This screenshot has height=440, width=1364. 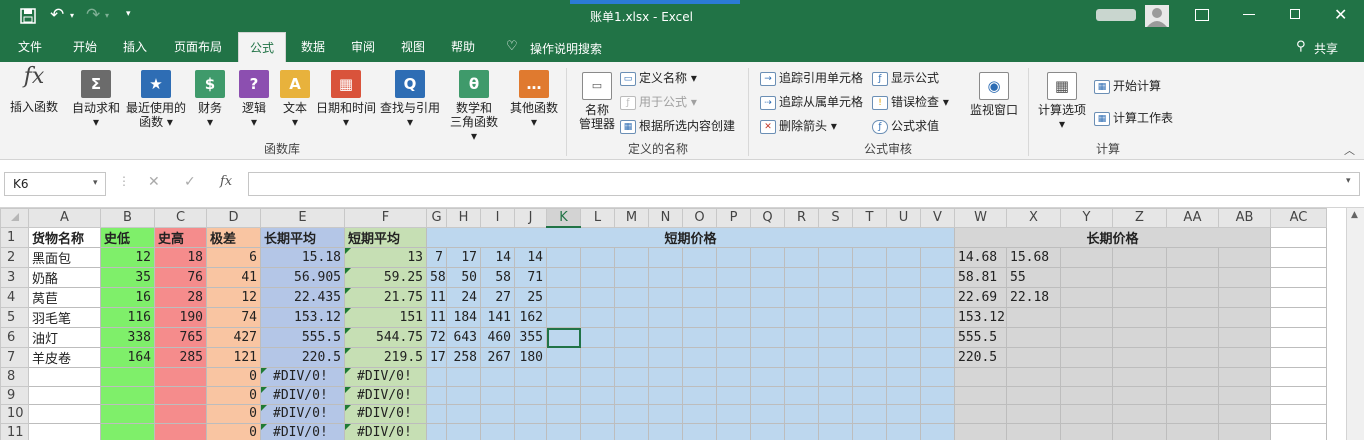 I want to click on cell-R2, so click(x=801, y=257).